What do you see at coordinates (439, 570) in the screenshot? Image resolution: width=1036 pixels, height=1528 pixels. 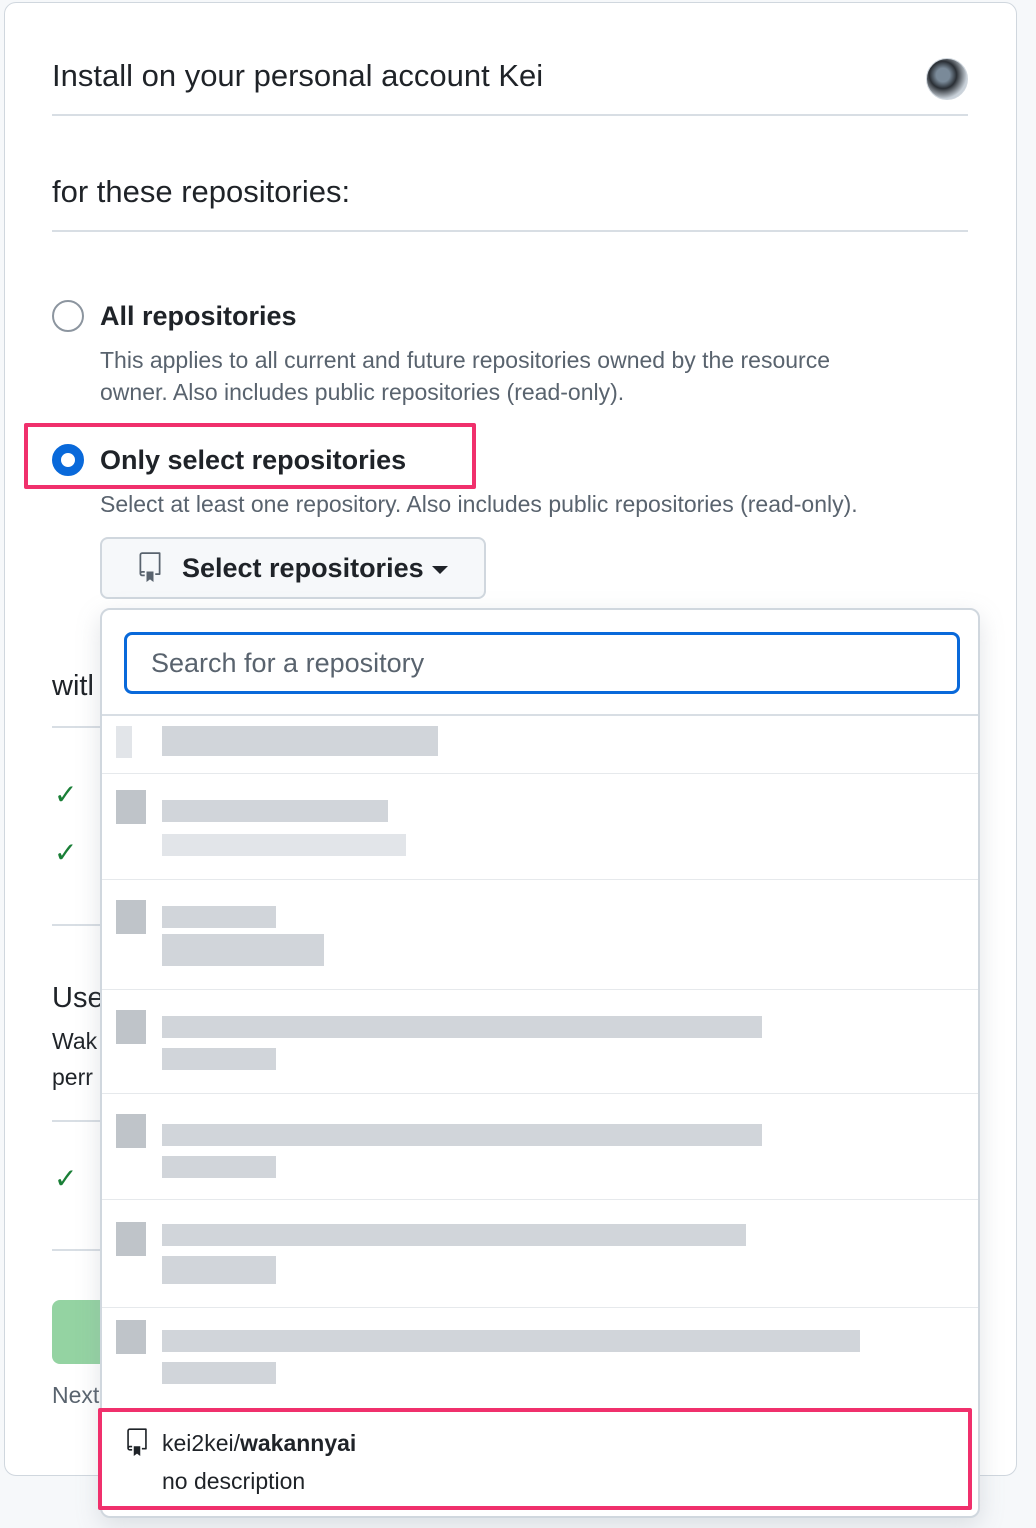 I see `caret-down-icon` at bounding box center [439, 570].